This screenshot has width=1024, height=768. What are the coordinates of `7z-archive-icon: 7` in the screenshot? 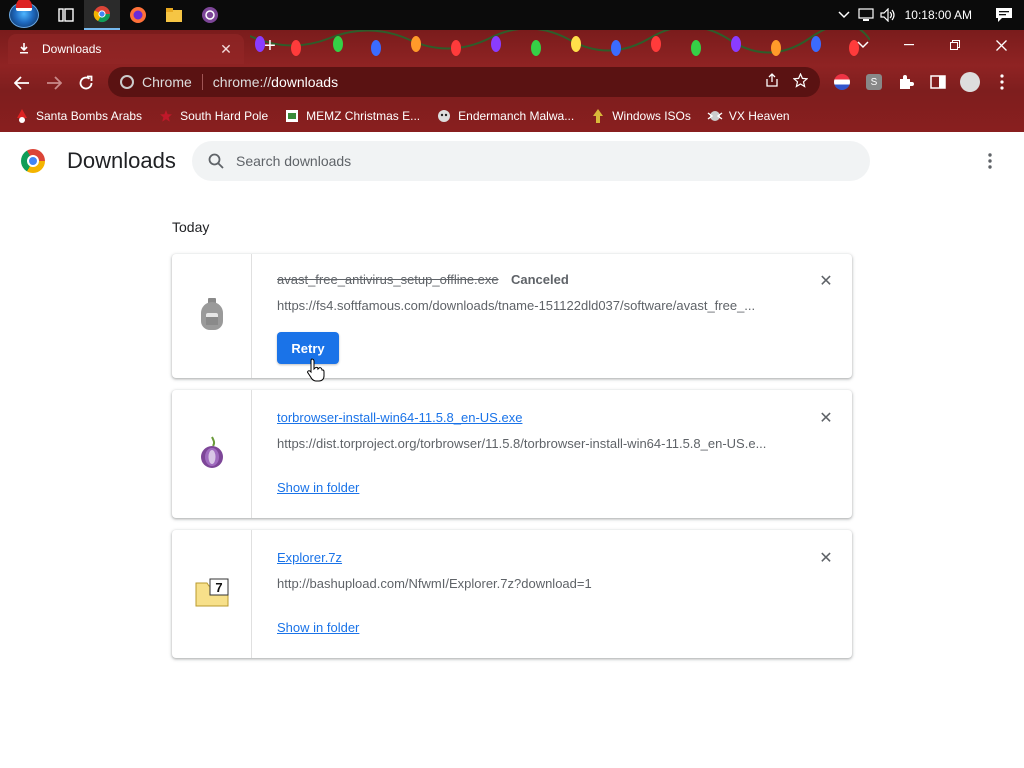 It's located at (212, 594).